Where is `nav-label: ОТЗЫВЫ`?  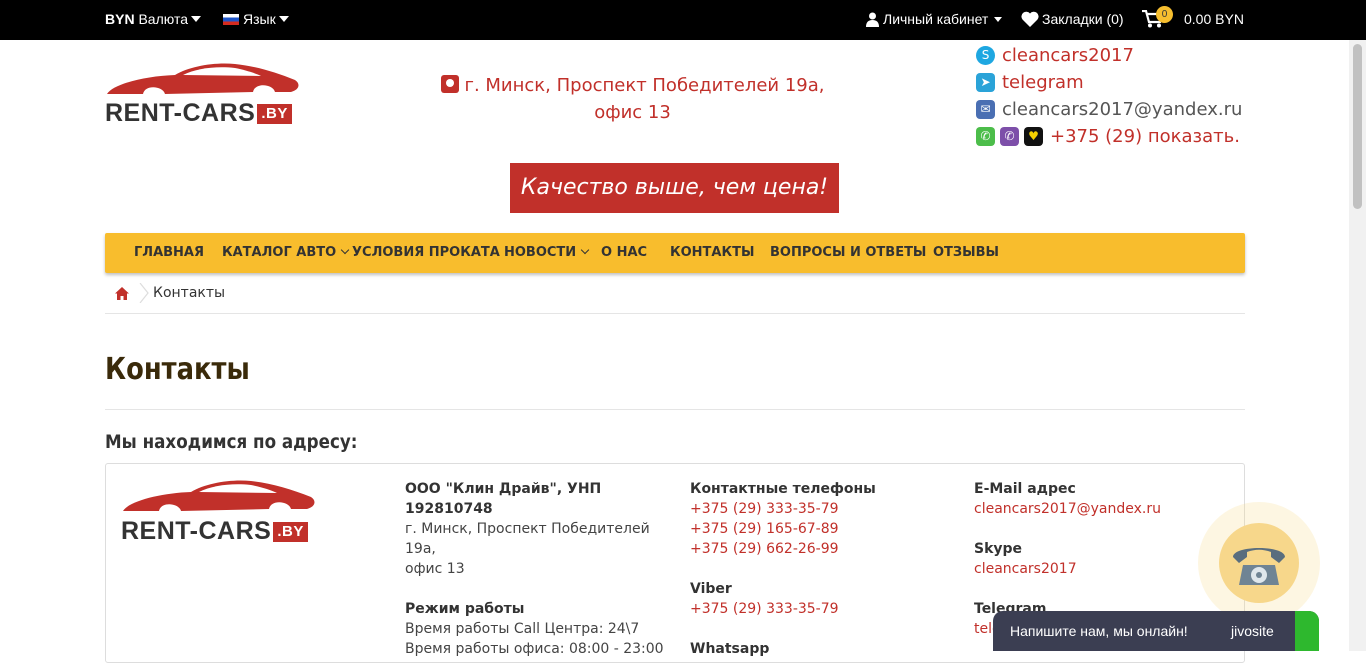 nav-label: ОТЗЫВЫ is located at coordinates (966, 252).